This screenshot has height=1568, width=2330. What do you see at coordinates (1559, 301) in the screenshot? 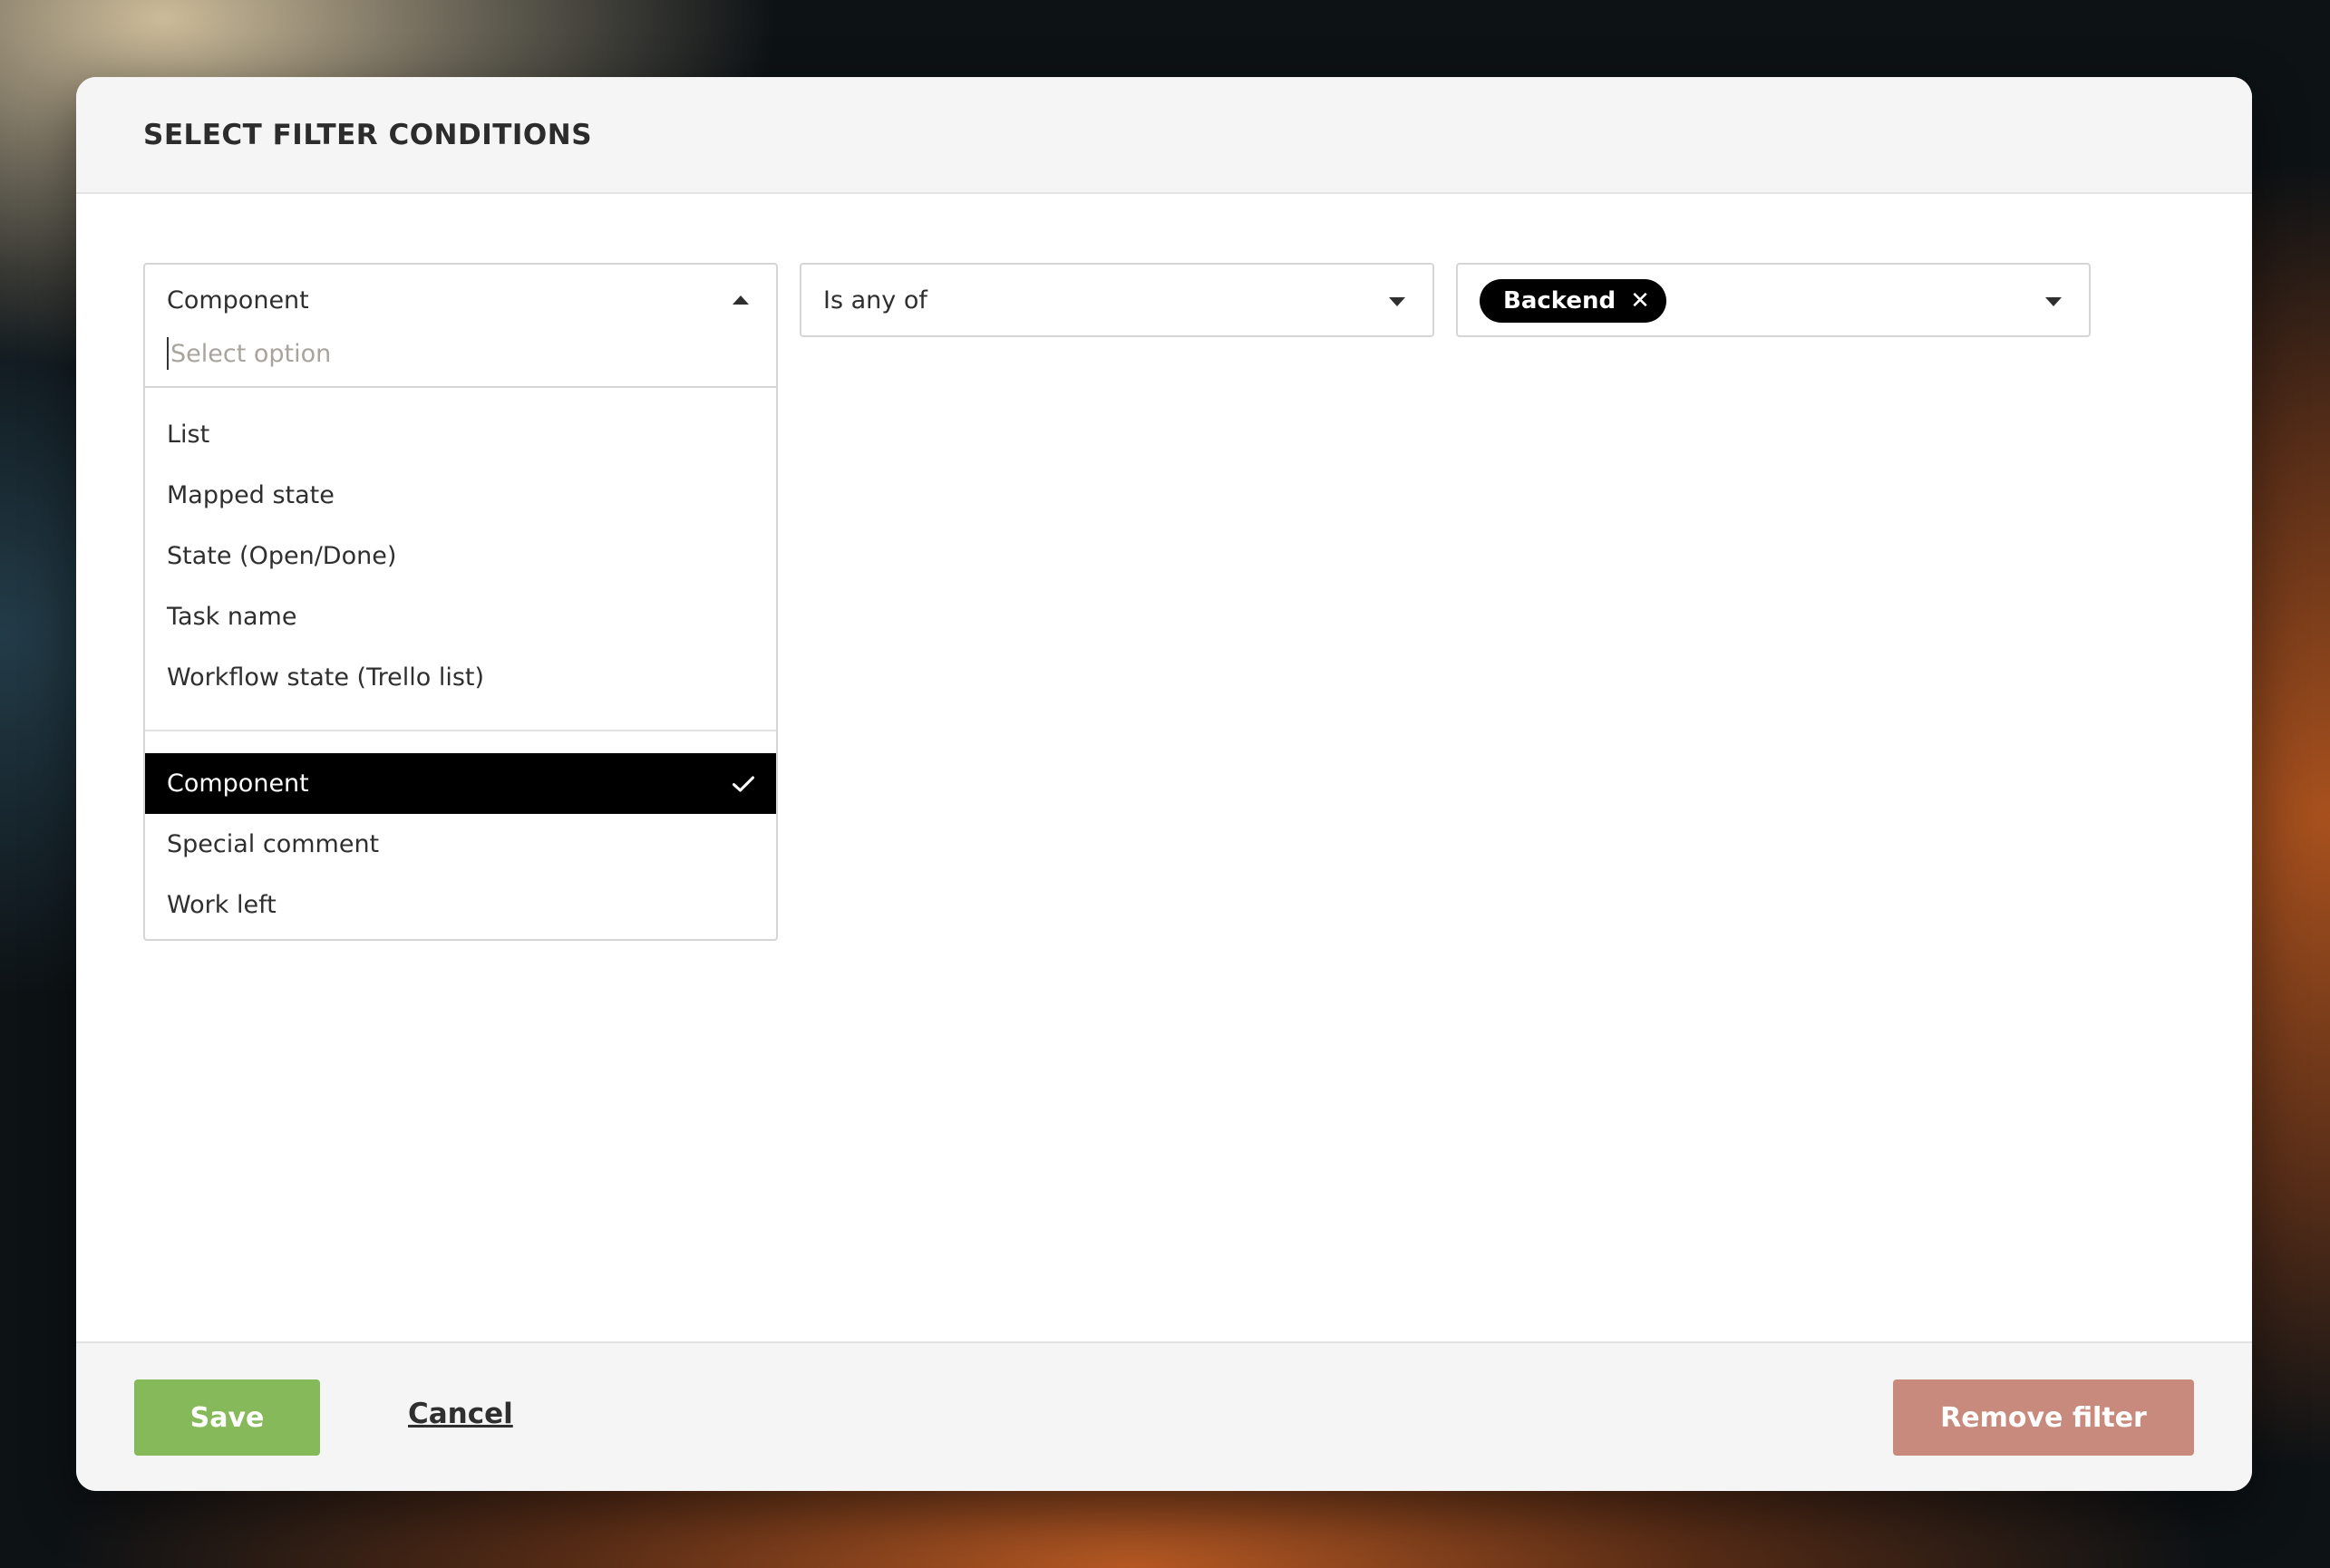
I see `chip-label: Backend` at bounding box center [1559, 301].